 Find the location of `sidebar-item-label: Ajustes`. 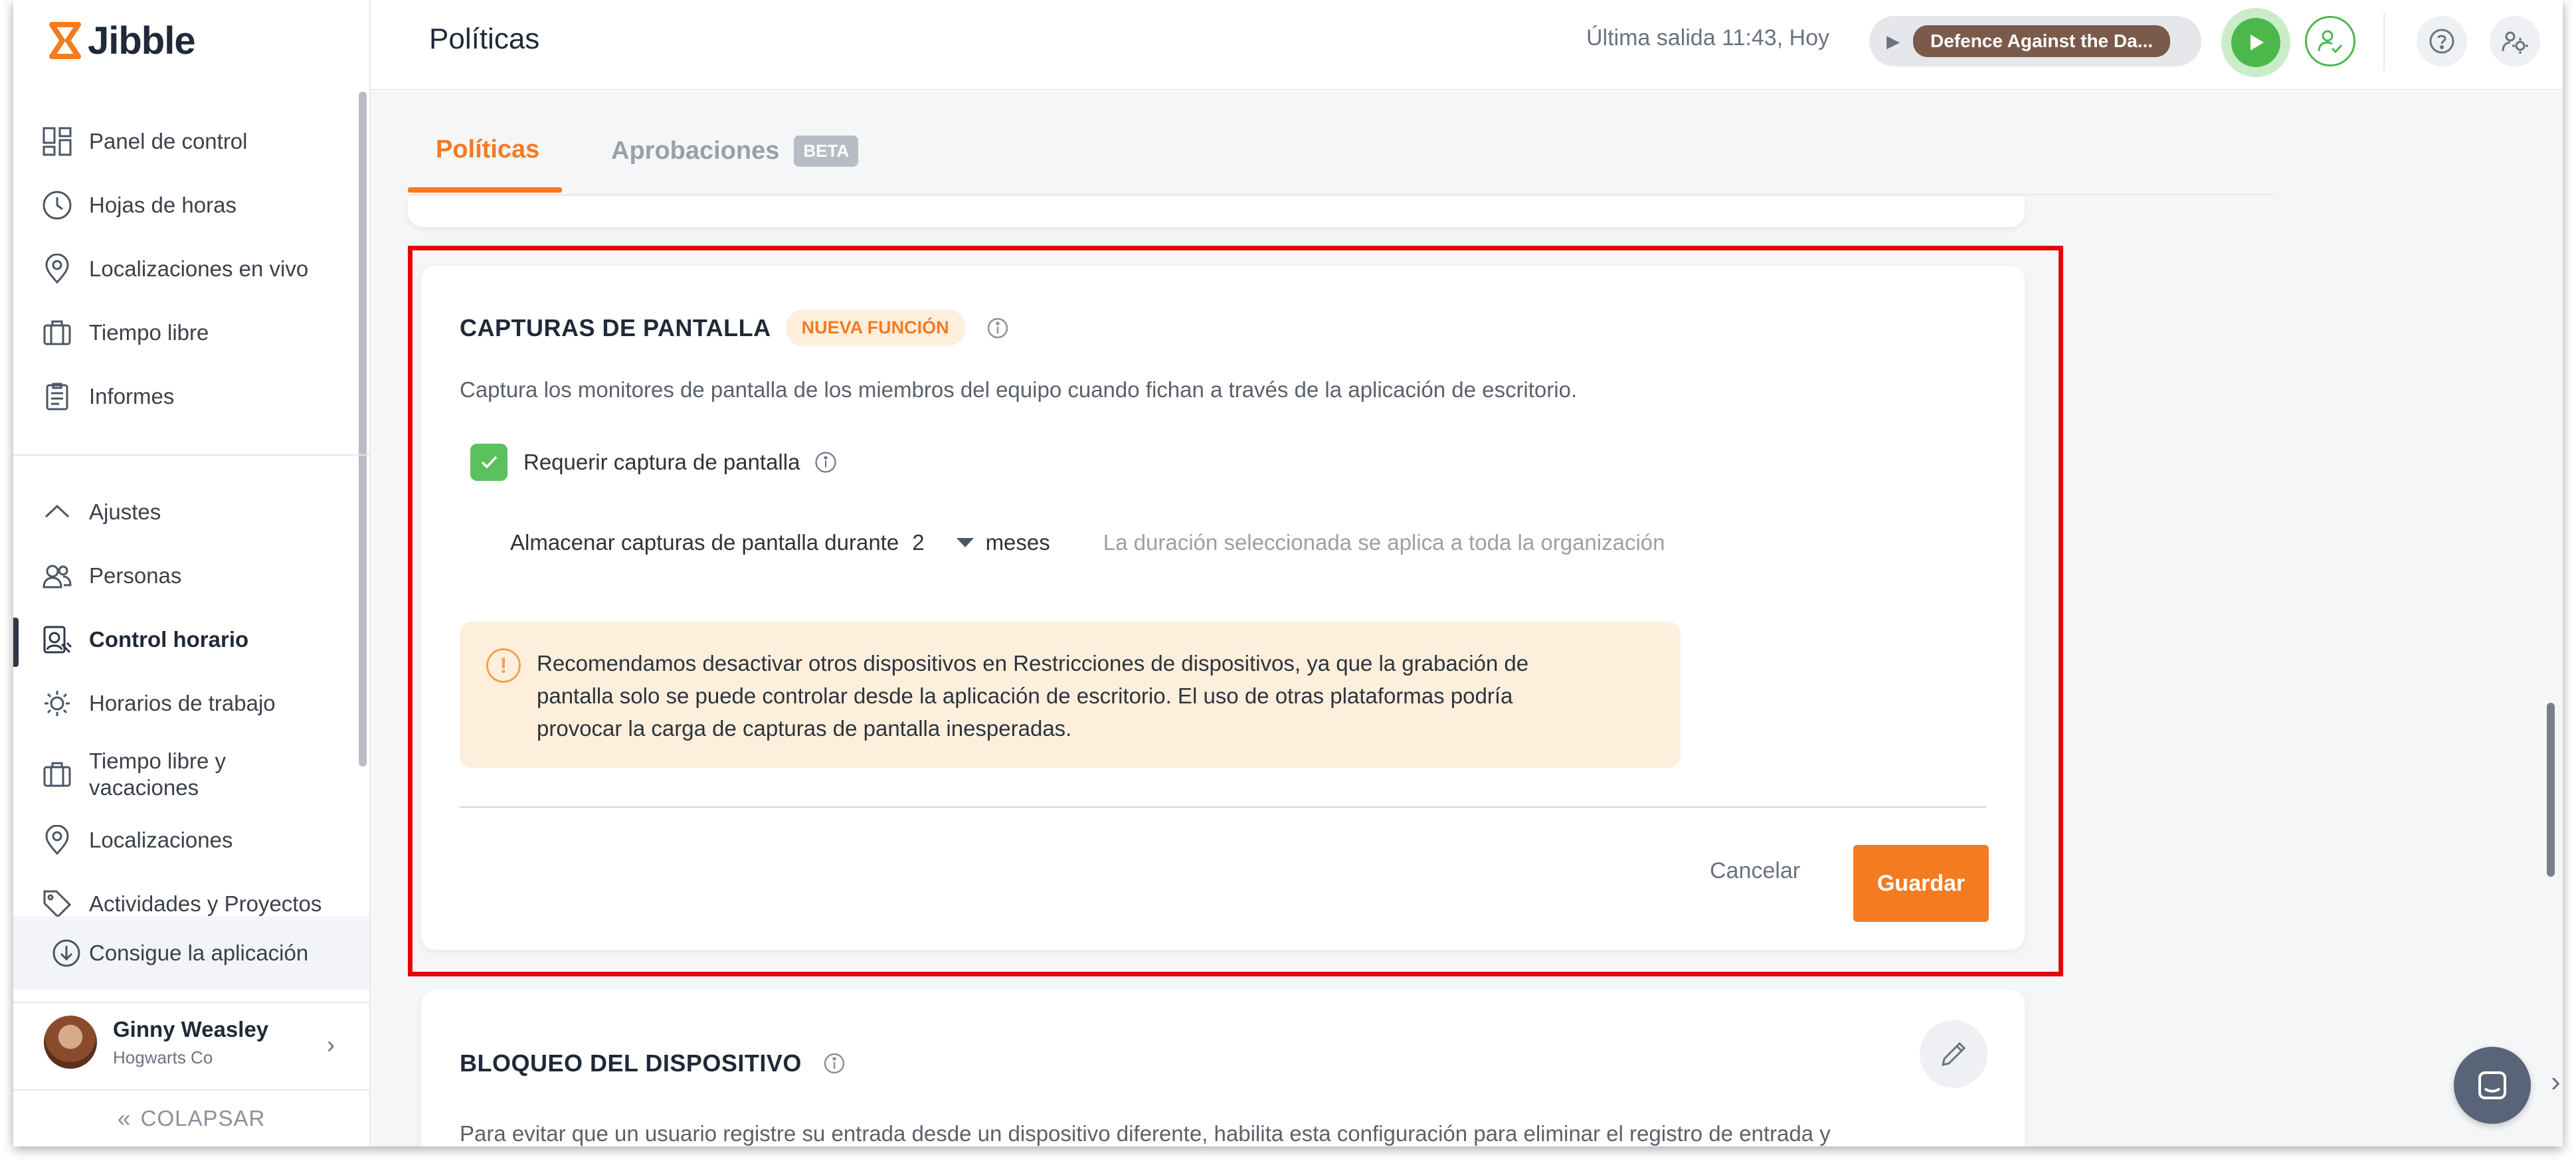

sidebar-item-label: Ajustes is located at coordinates (125, 512).